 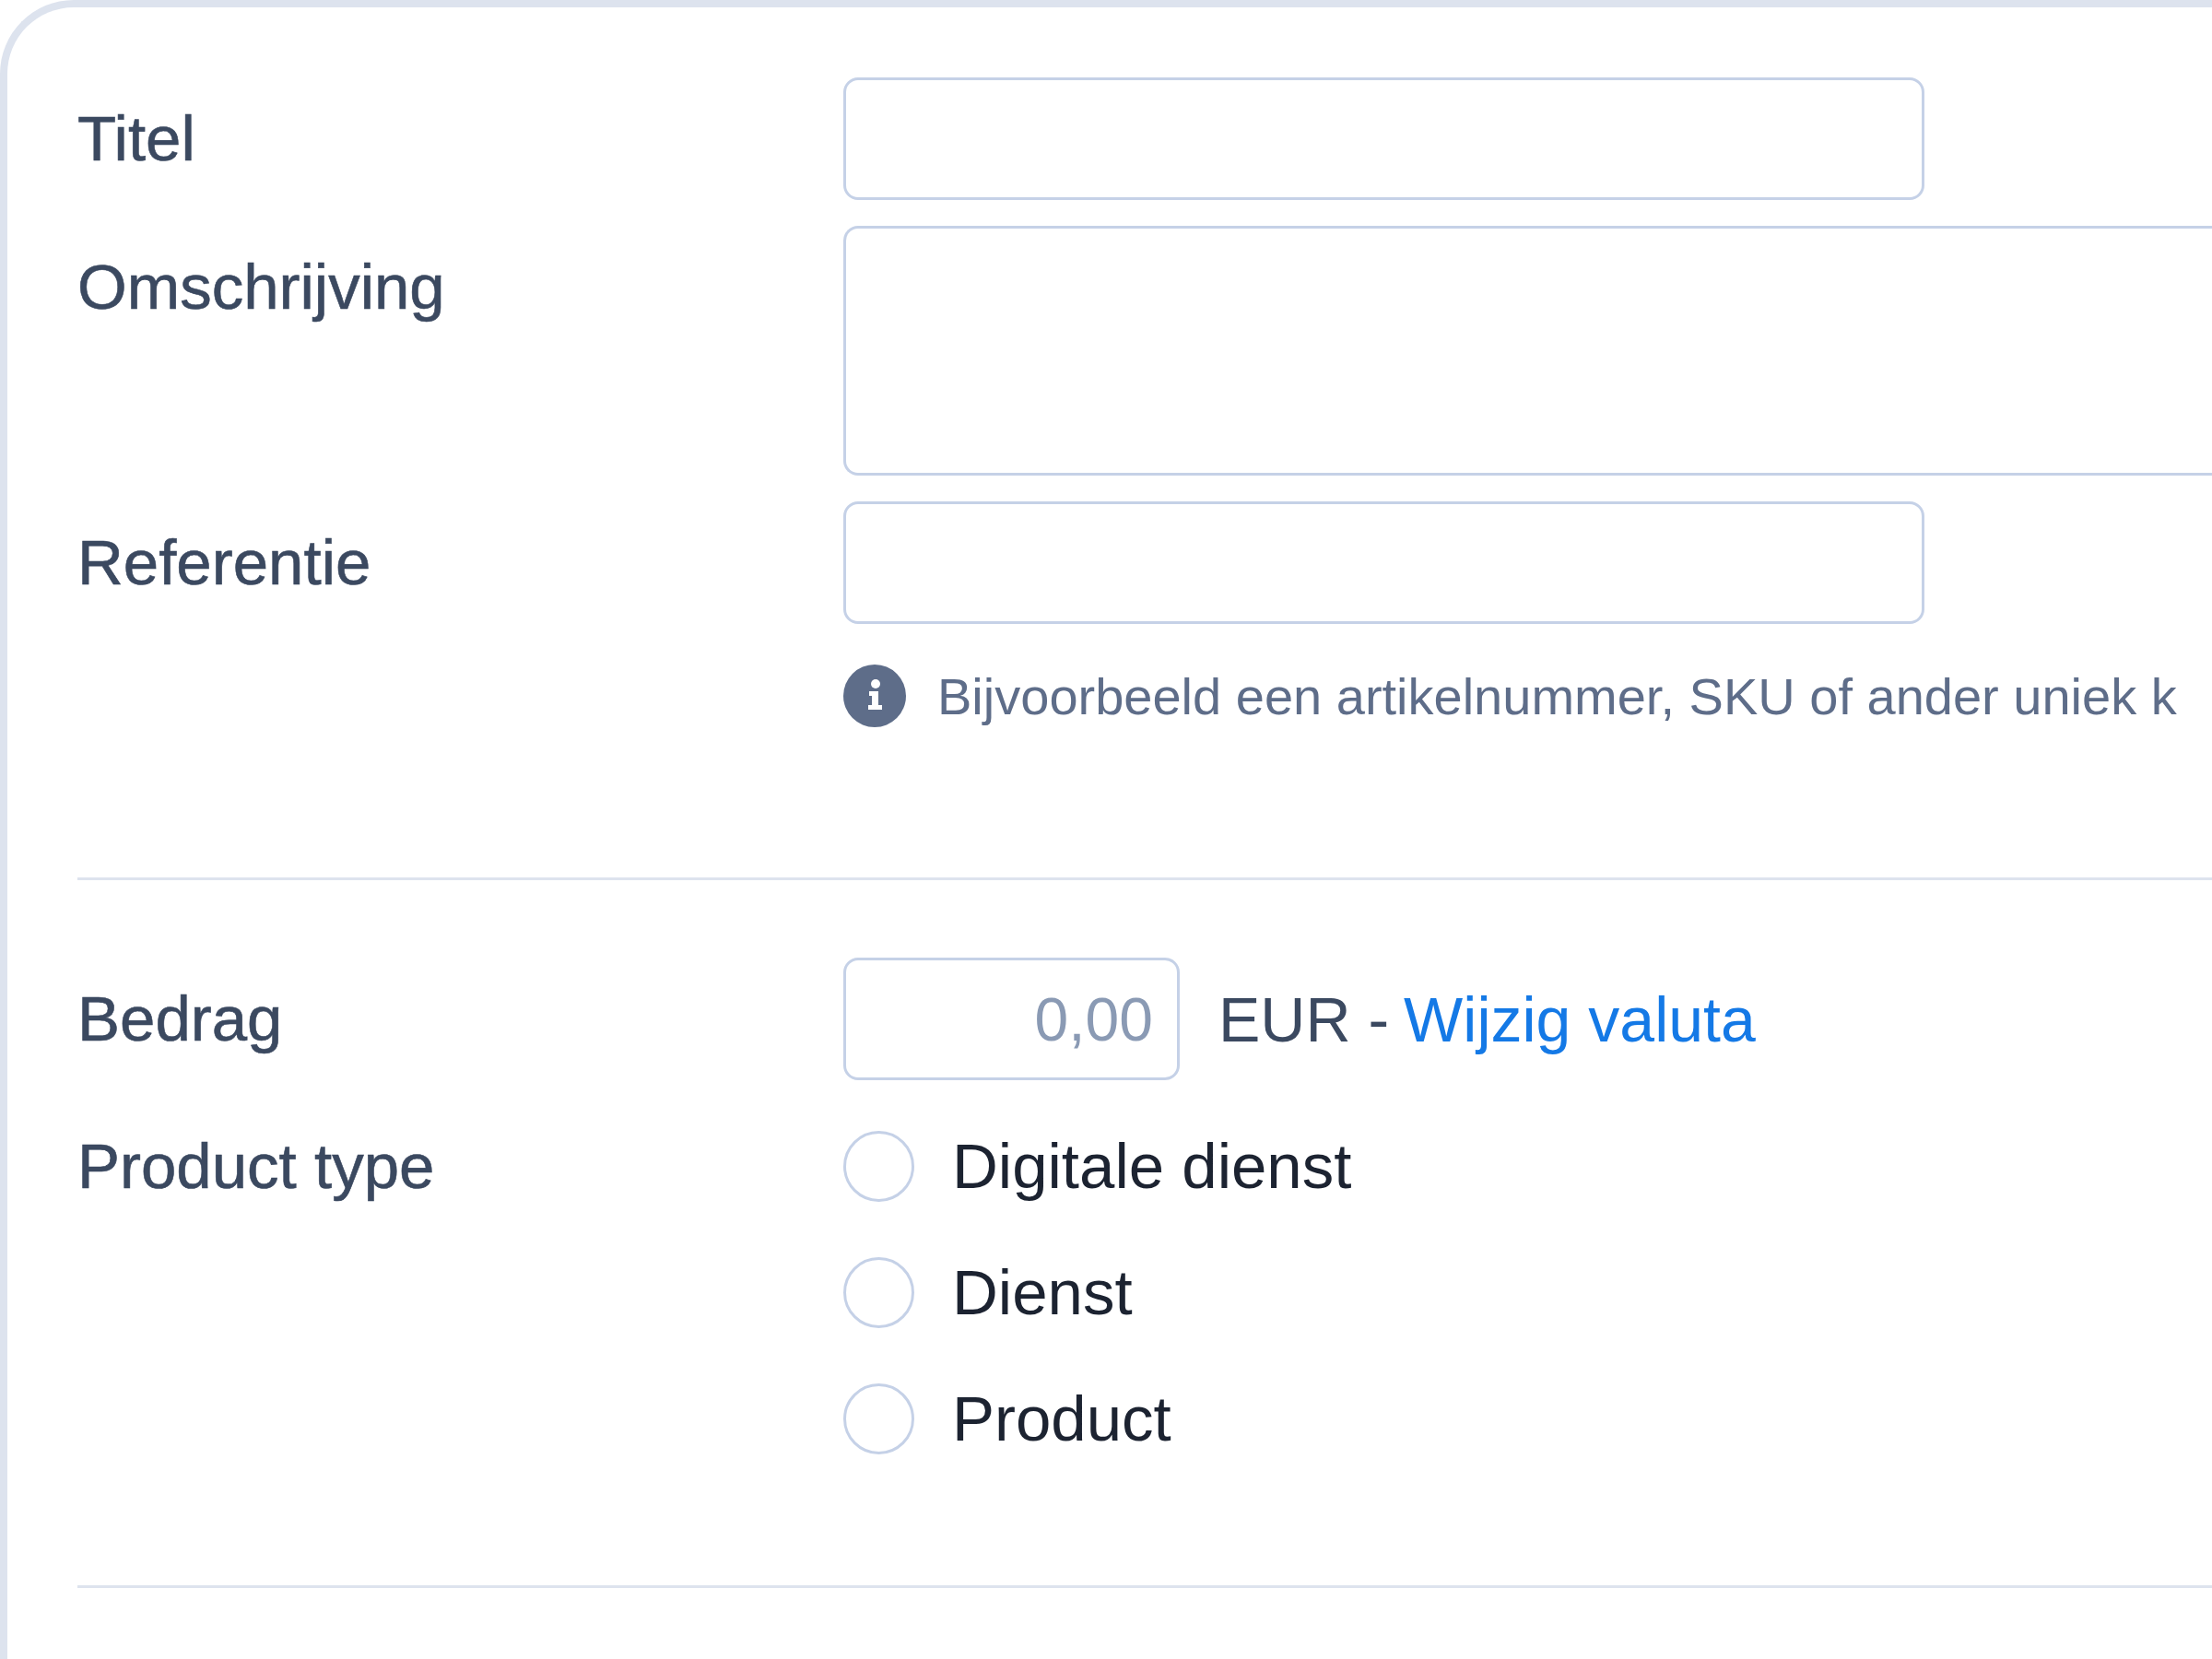 What do you see at coordinates (136, 138) in the screenshot?
I see `field-label: Titel` at bounding box center [136, 138].